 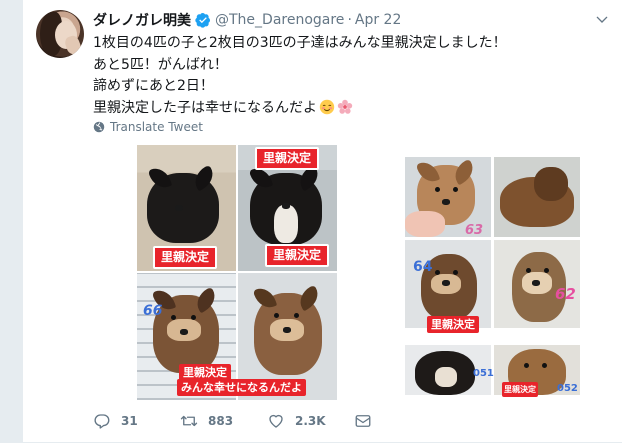 What do you see at coordinates (537, 197) in the screenshot?
I see `photo-2-top-right` at bounding box center [537, 197].